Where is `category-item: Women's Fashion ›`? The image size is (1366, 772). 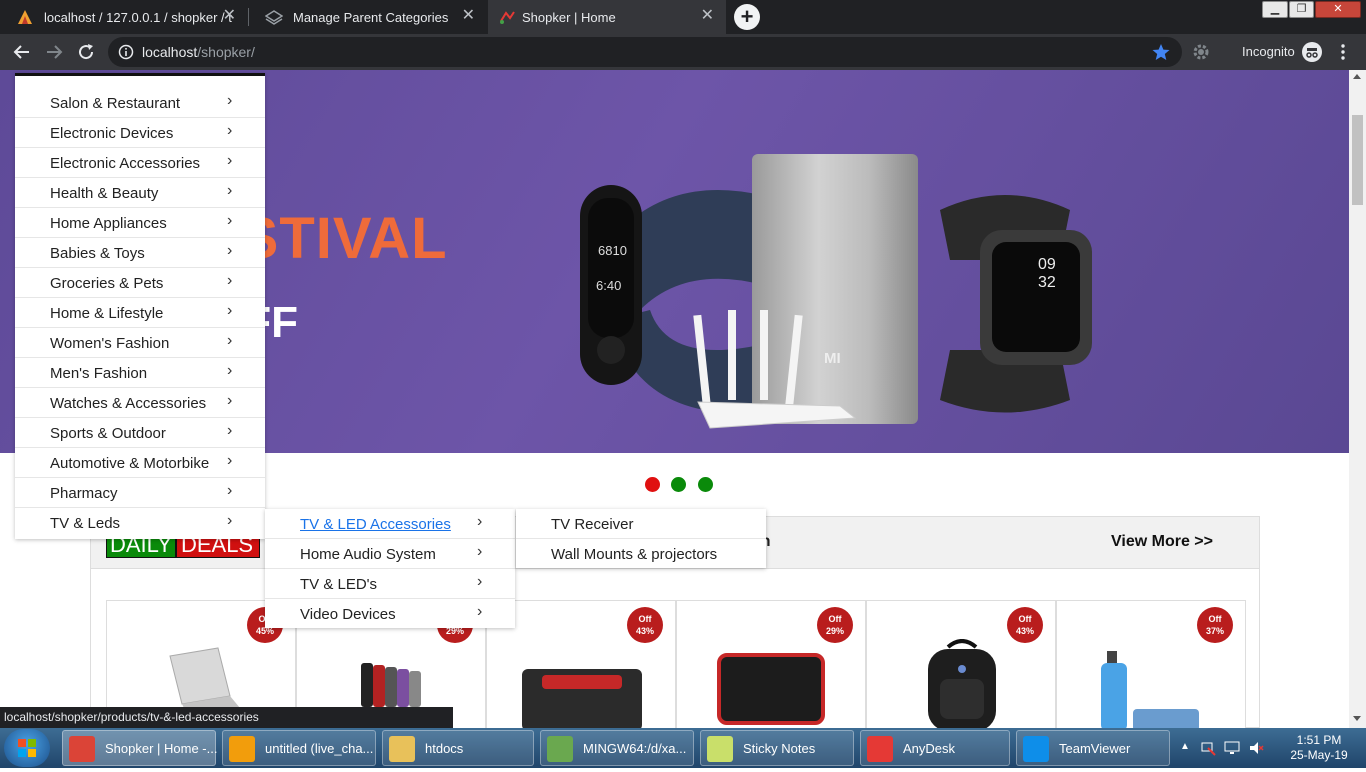 category-item: Women's Fashion › is located at coordinates (140, 343).